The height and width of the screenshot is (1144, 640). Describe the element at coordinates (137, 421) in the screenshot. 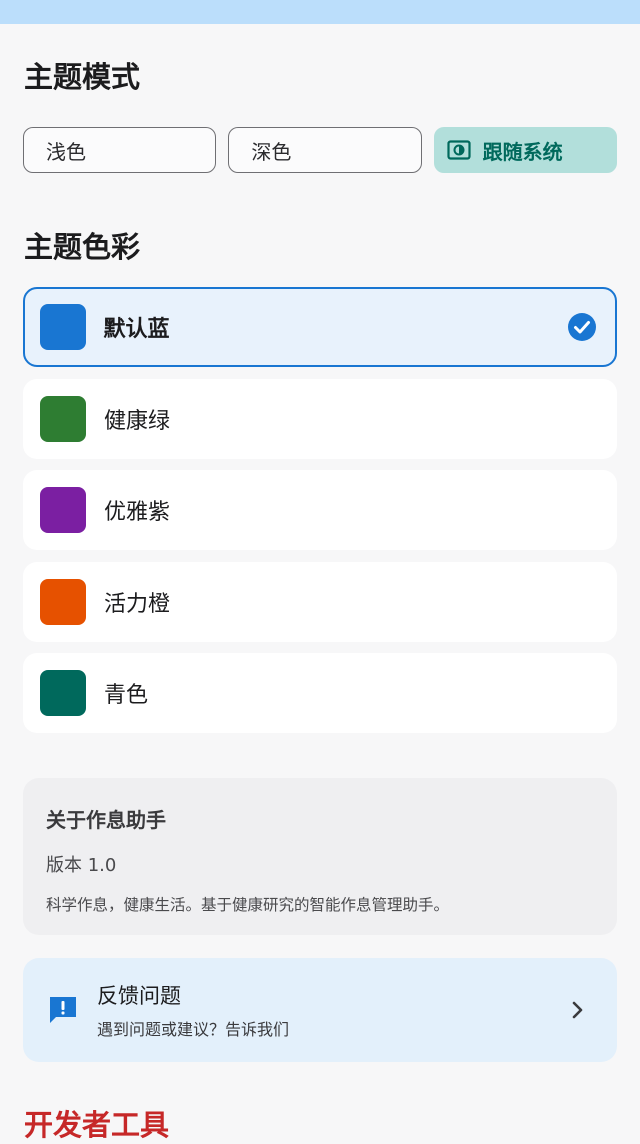

I see `color-name: 健康绿` at that location.